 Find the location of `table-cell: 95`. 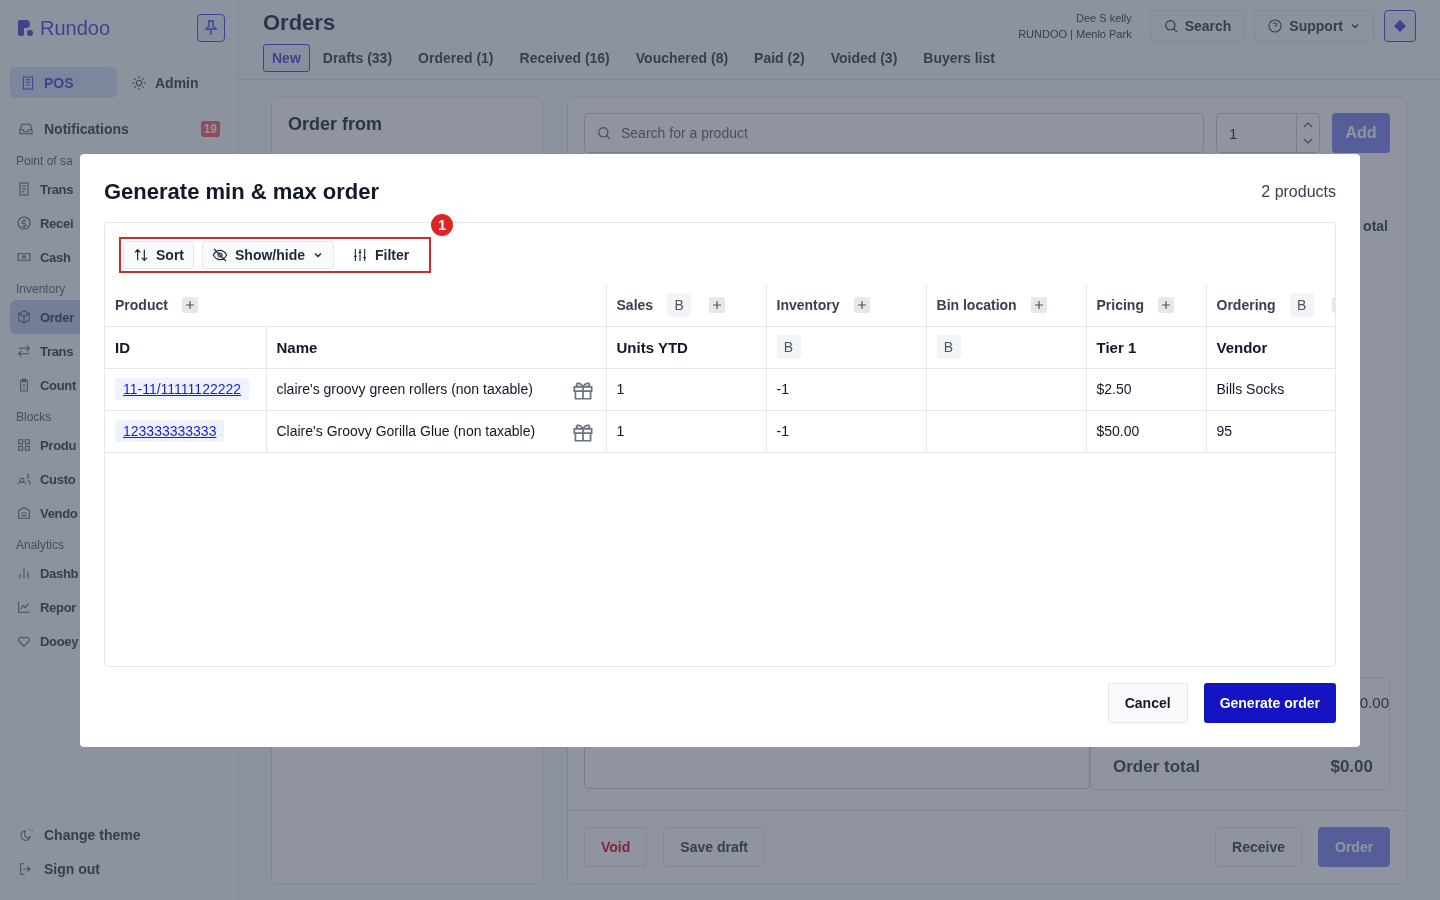

table-cell: 95 is located at coordinates (1224, 431).